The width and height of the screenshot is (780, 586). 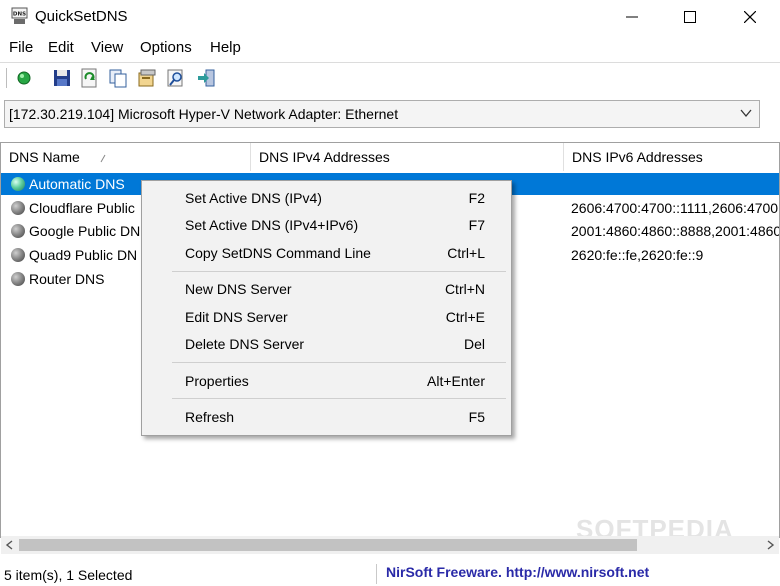 I want to click on close-icon, so click(x=750, y=17).